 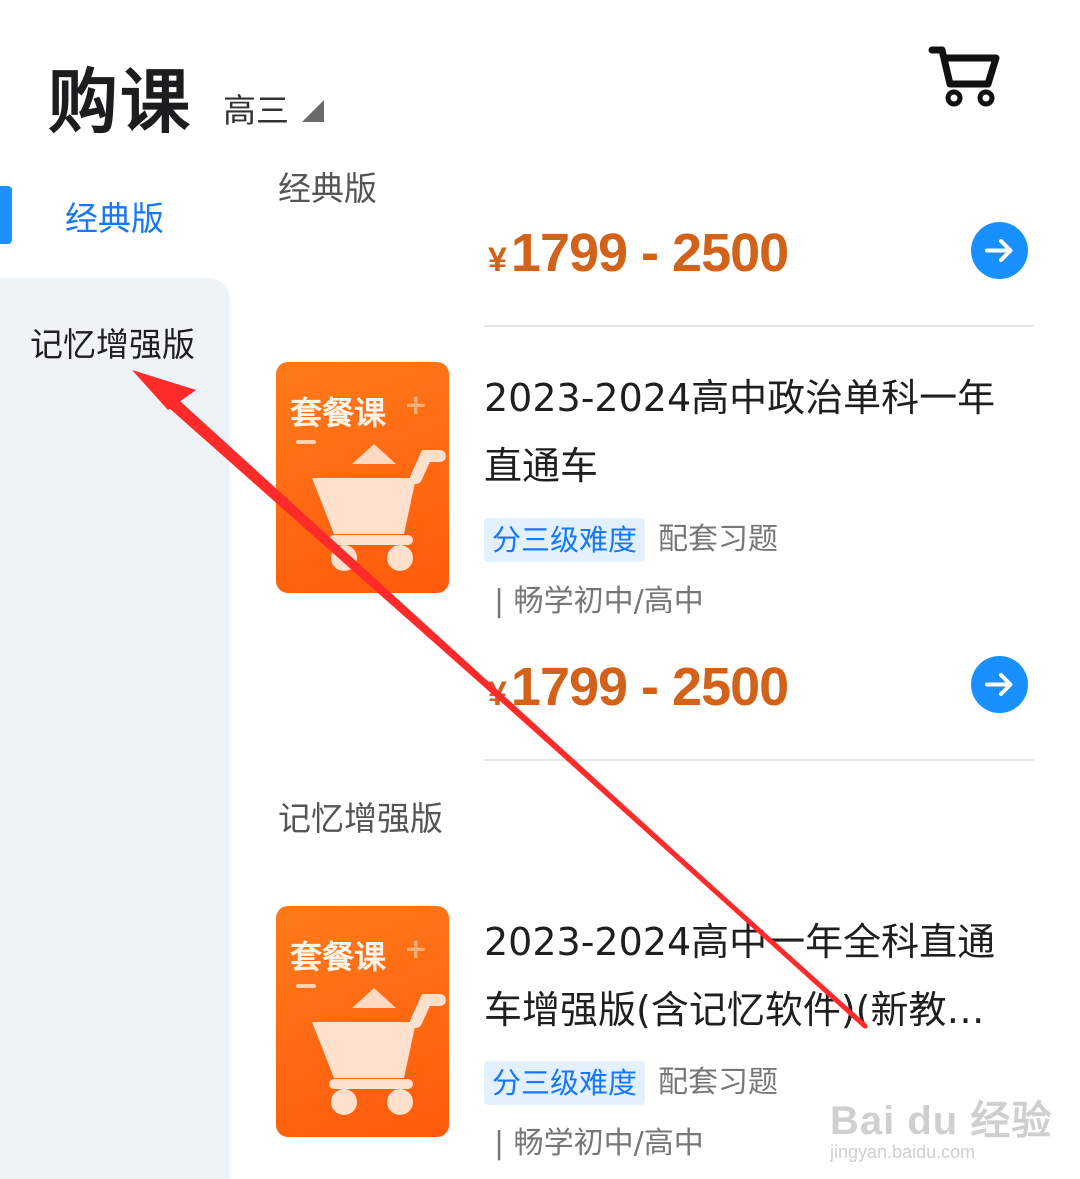 I want to click on grade-selector: 高三, so click(x=256, y=108).